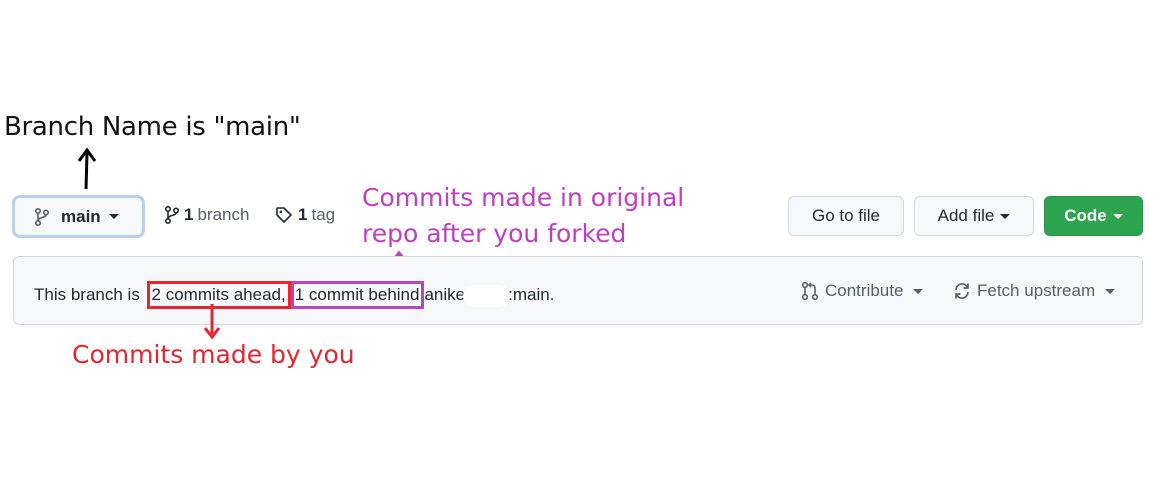 The width and height of the screenshot is (1159, 477). What do you see at coordinates (89, 294) in the screenshot?
I see `status-prefix: This branch is` at bounding box center [89, 294].